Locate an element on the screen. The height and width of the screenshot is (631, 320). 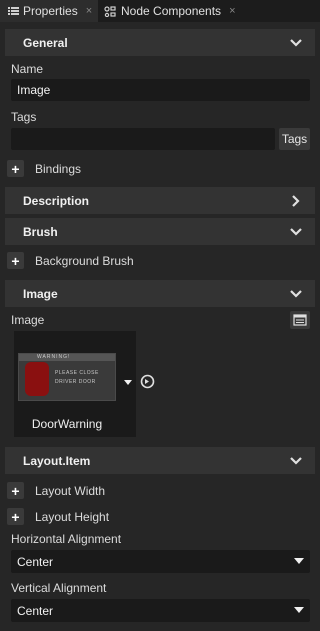
section-brush-title: Brush is located at coordinates (40, 231).